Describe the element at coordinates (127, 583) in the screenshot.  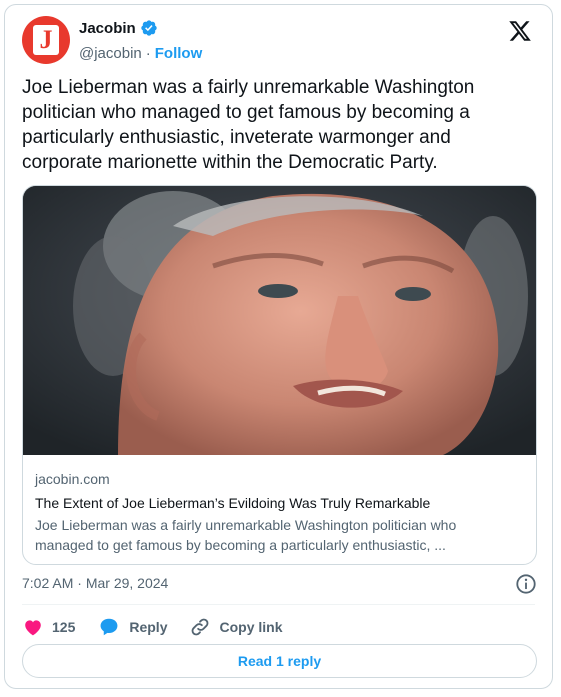
I see `tweet-date: Mar 29, 2024` at that location.